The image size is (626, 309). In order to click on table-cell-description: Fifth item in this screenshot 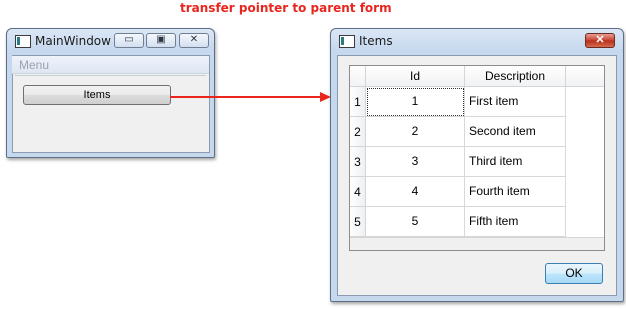, I will do `click(515, 222)`.